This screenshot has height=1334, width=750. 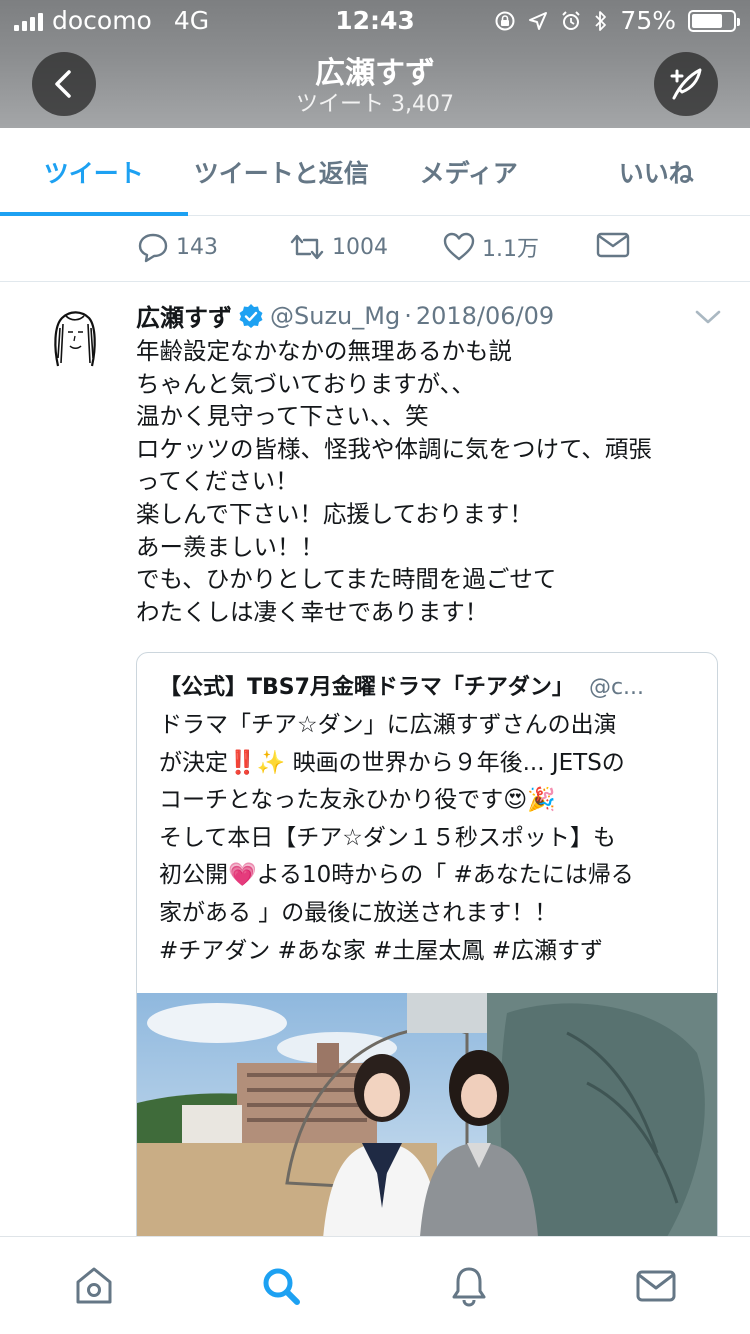 What do you see at coordinates (375, 20) in the screenshot?
I see `status-bar: docomo 4G 12:43 75%` at bounding box center [375, 20].